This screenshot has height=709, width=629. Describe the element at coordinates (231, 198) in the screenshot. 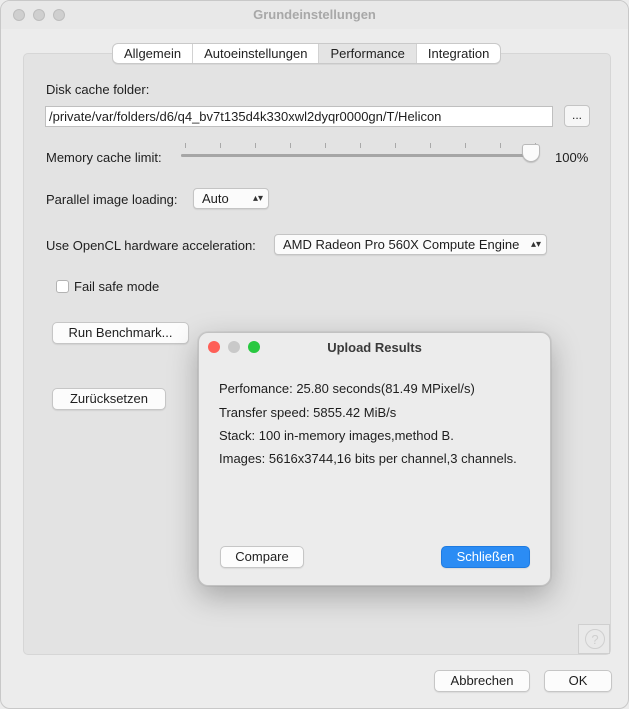

I see `parallel-loading-popup: Auto ▴▾` at that location.